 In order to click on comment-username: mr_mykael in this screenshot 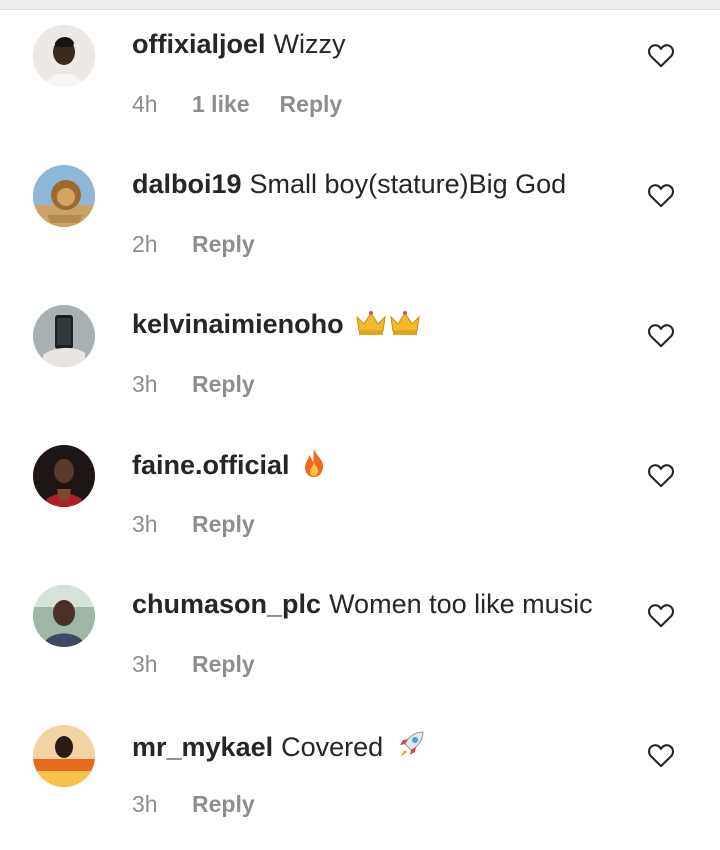, I will do `click(202, 747)`.